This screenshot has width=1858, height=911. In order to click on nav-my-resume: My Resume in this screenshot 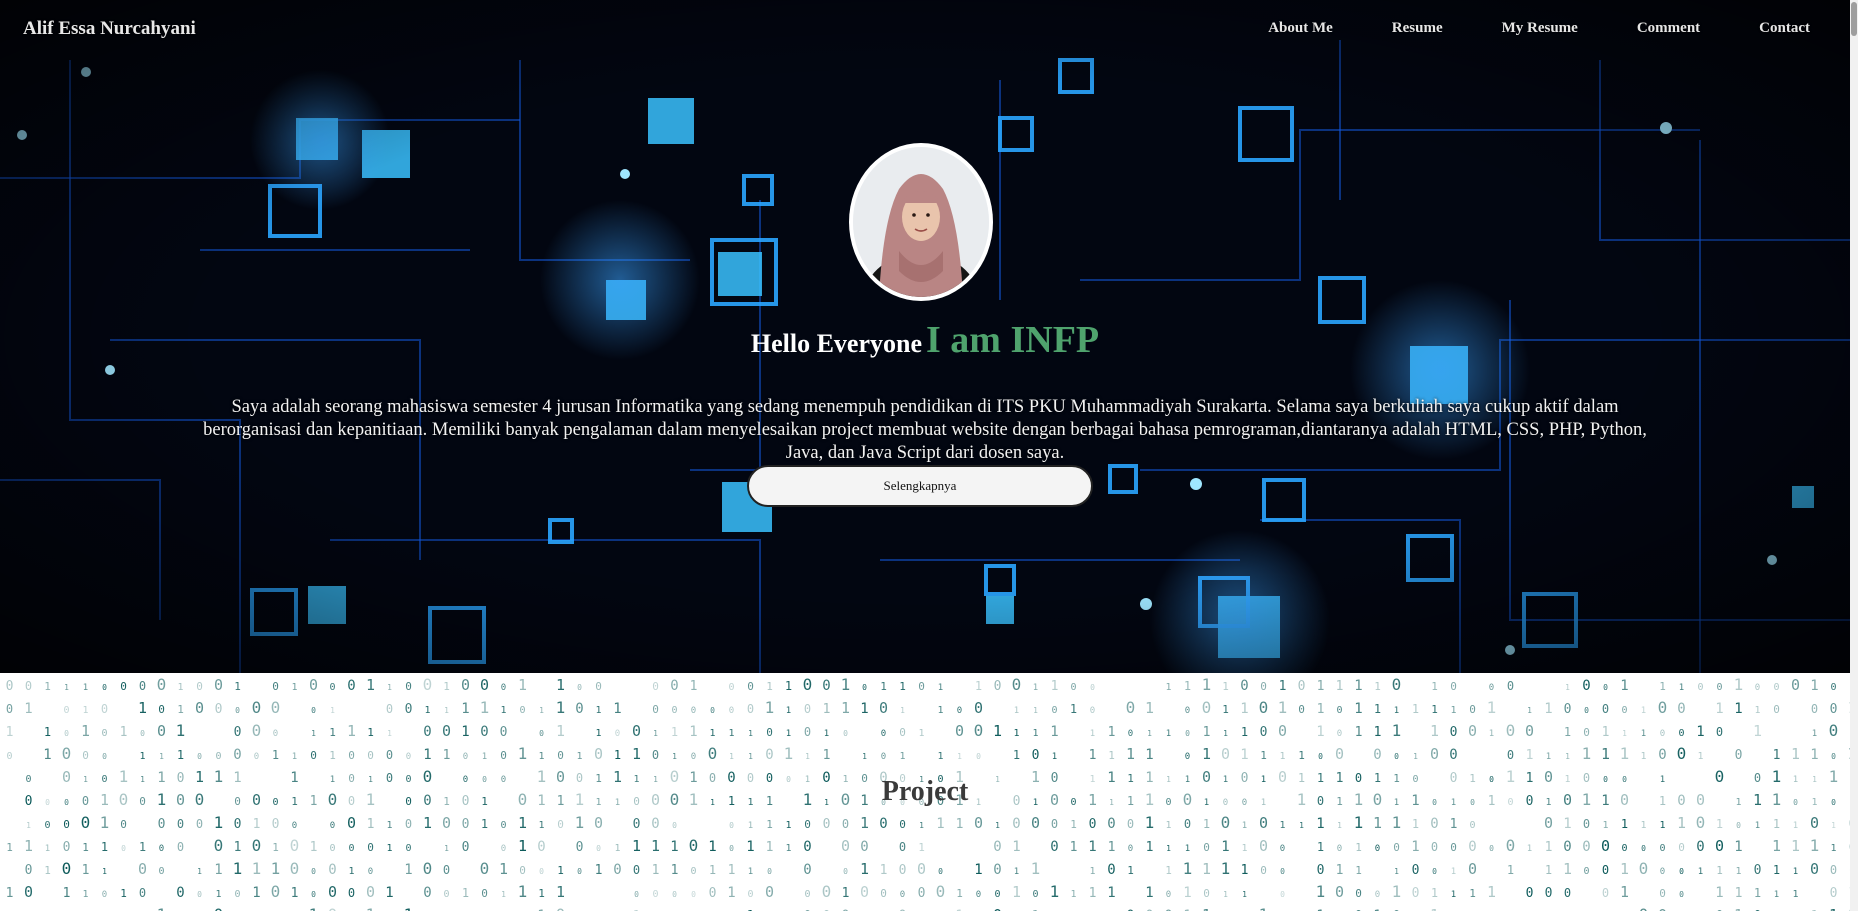, I will do `click(1540, 28)`.